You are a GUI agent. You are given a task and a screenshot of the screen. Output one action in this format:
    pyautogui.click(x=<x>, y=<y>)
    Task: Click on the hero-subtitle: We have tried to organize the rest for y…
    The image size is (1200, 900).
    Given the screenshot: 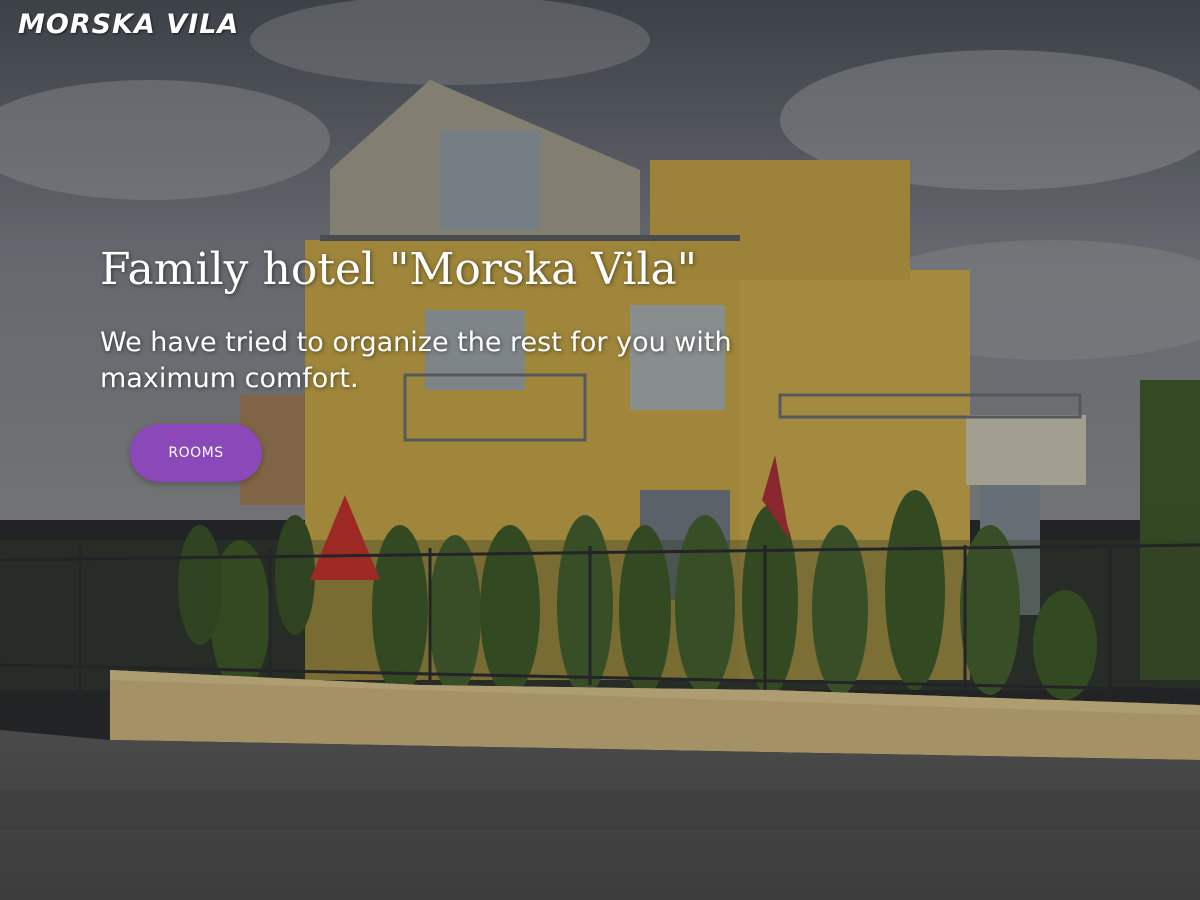 What is the action you would take?
    pyautogui.click(x=416, y=360)
    